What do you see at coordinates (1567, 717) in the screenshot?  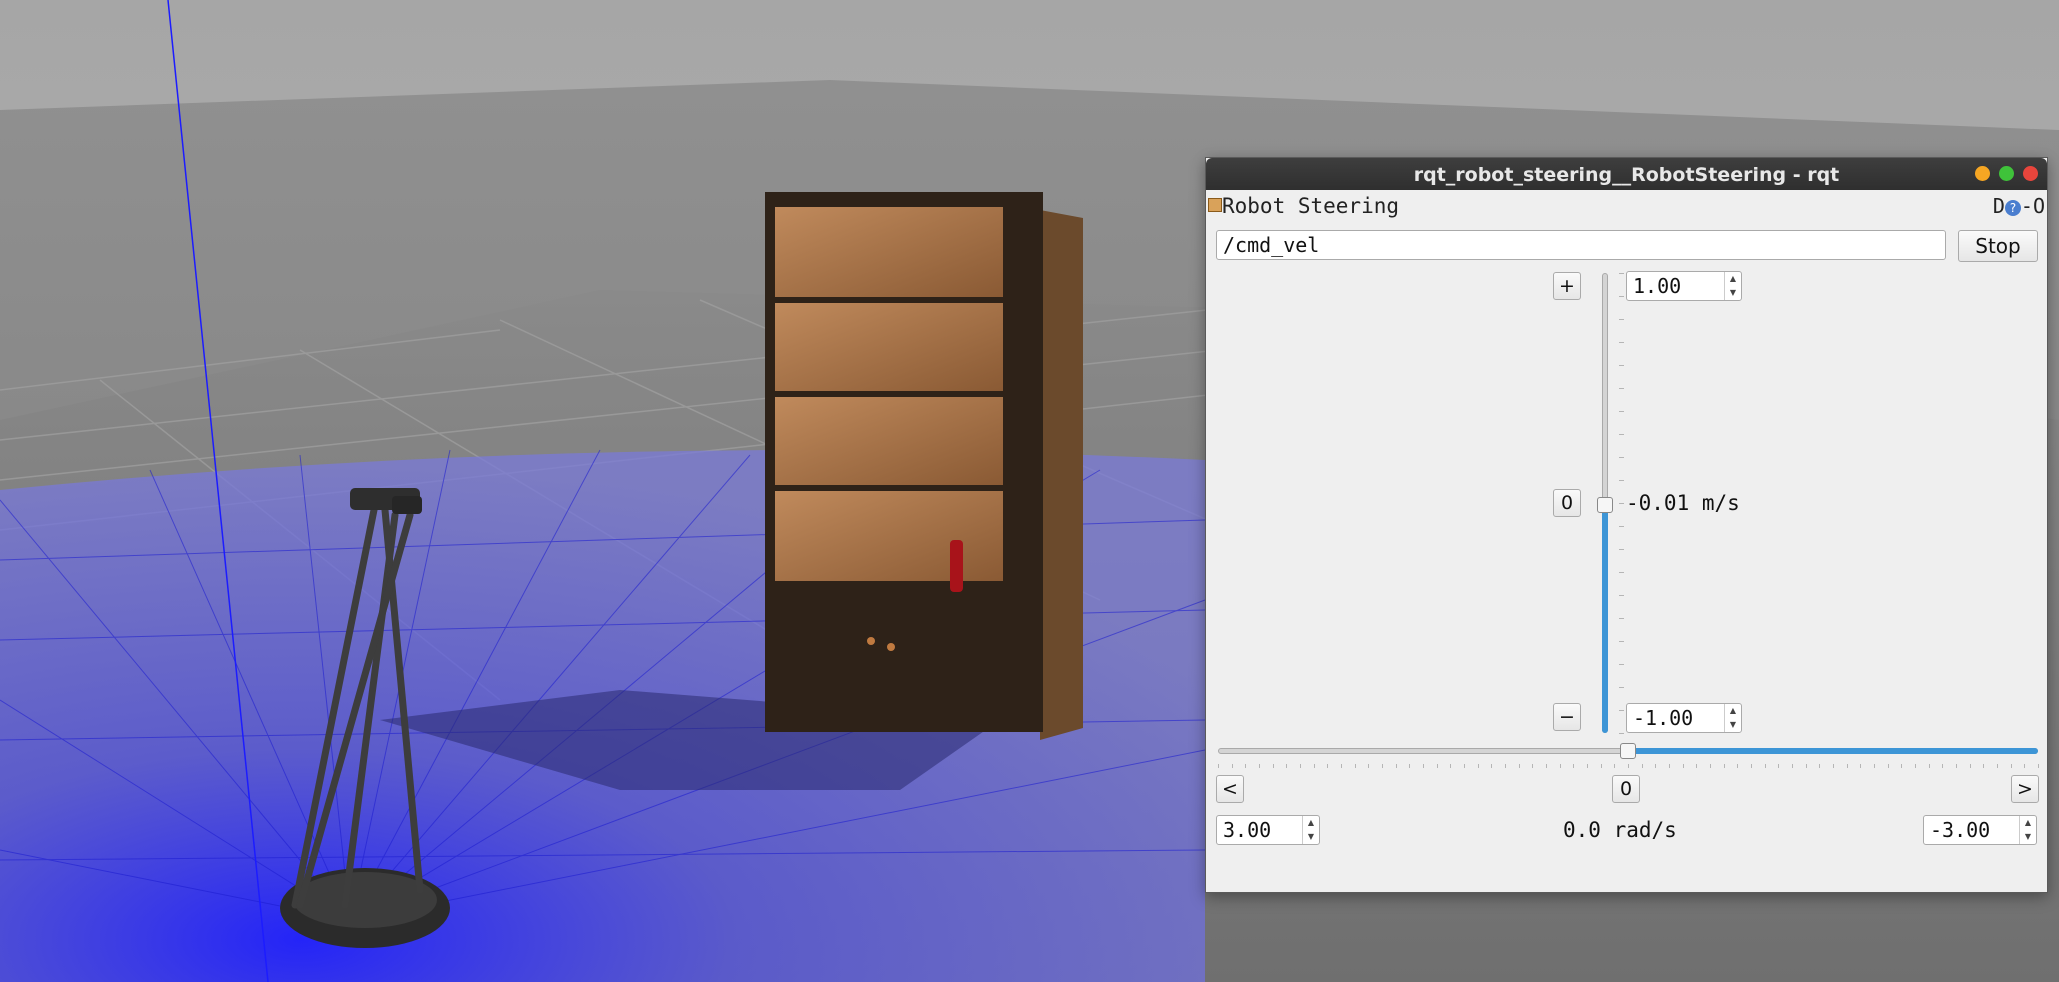 I see `decrease-linear-button: −` at bounding box center [1567, 717].